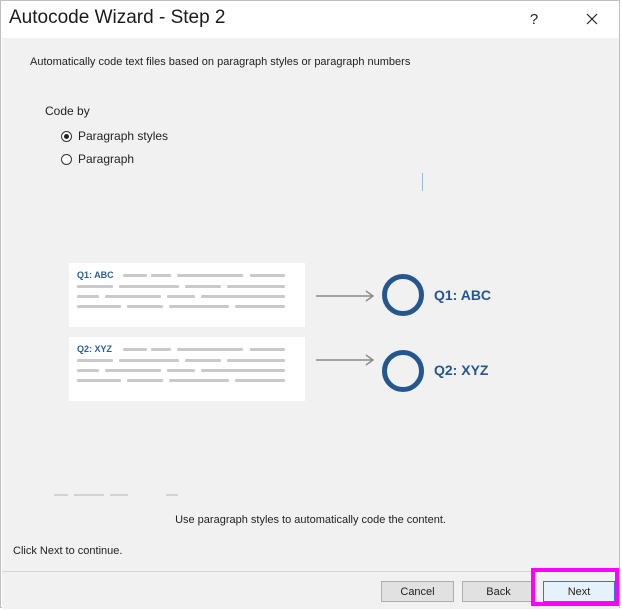 Image resolution: width=622 pixels, height=610 pixels. What do you see at coordinates (579, 591) in the screenshot?
I see `next-button: Next` at bounding box center [579, 591].